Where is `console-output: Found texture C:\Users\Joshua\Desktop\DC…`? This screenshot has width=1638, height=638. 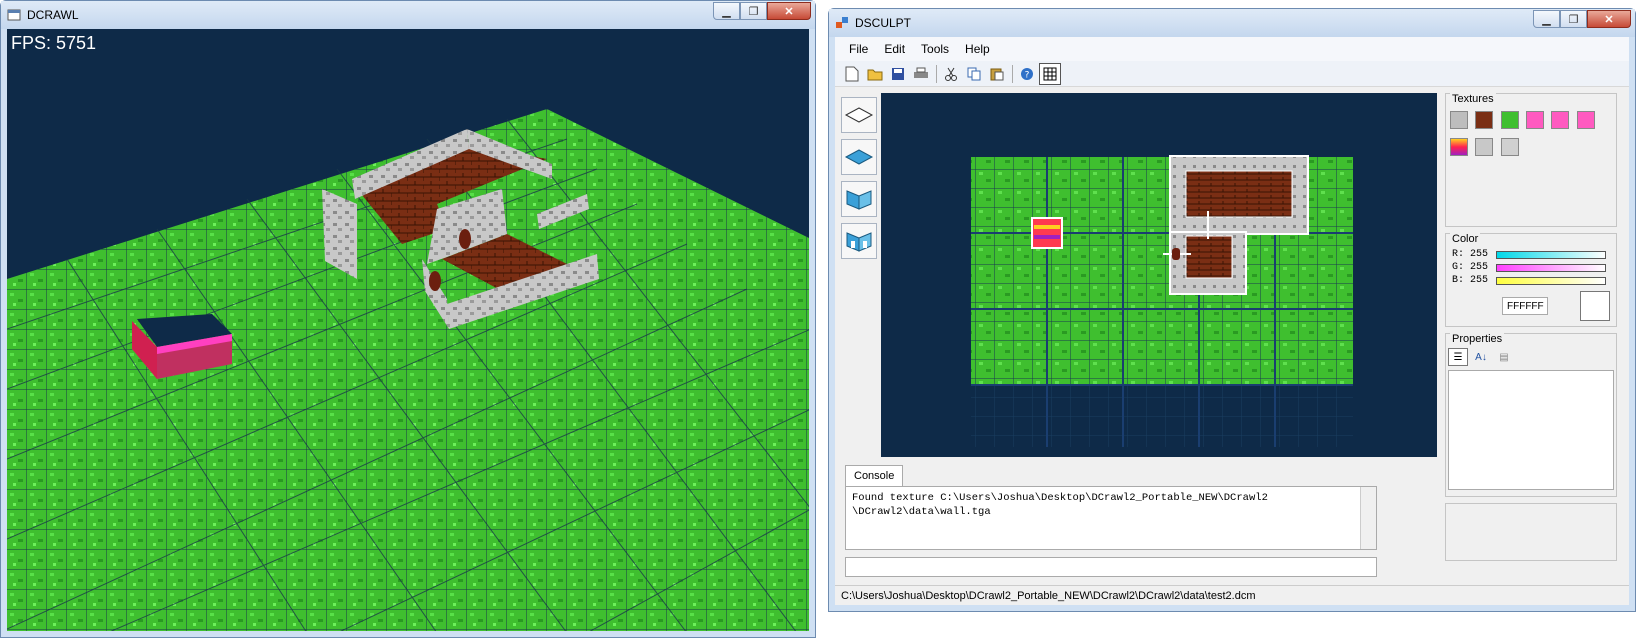
console-output: Found texture C:\Users\Joshua\Desktop\DC… is located at coordinates (1111, 518).